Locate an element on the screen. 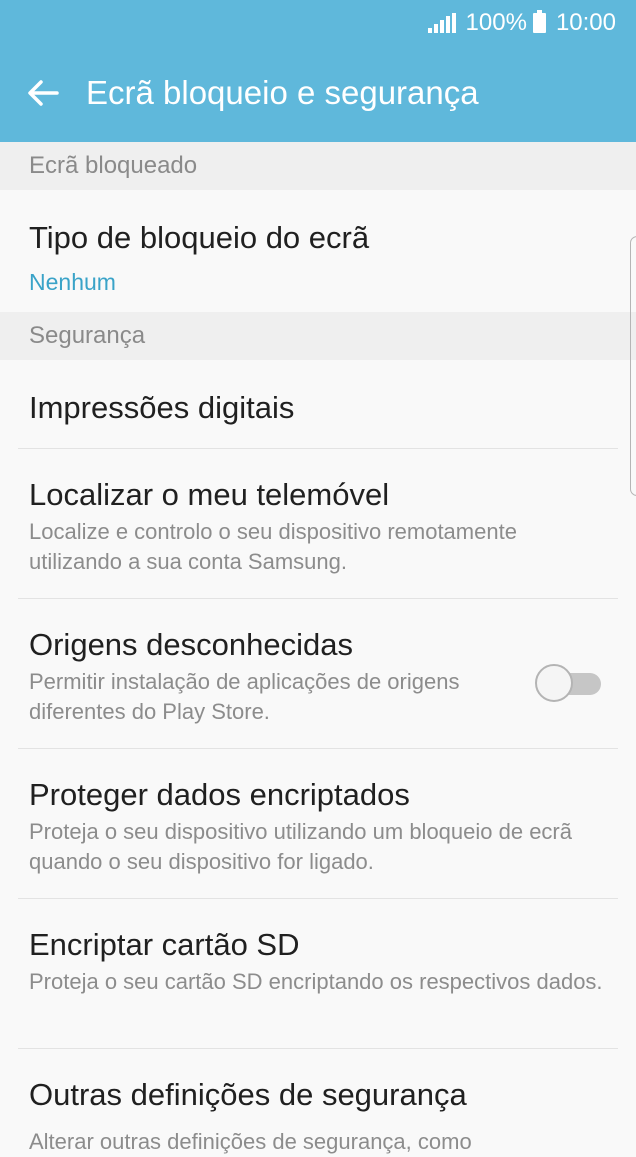 This screenshot has height=1157, width=636. screen-lock-type-value: Nenhum is located at coordinates (72, 282).